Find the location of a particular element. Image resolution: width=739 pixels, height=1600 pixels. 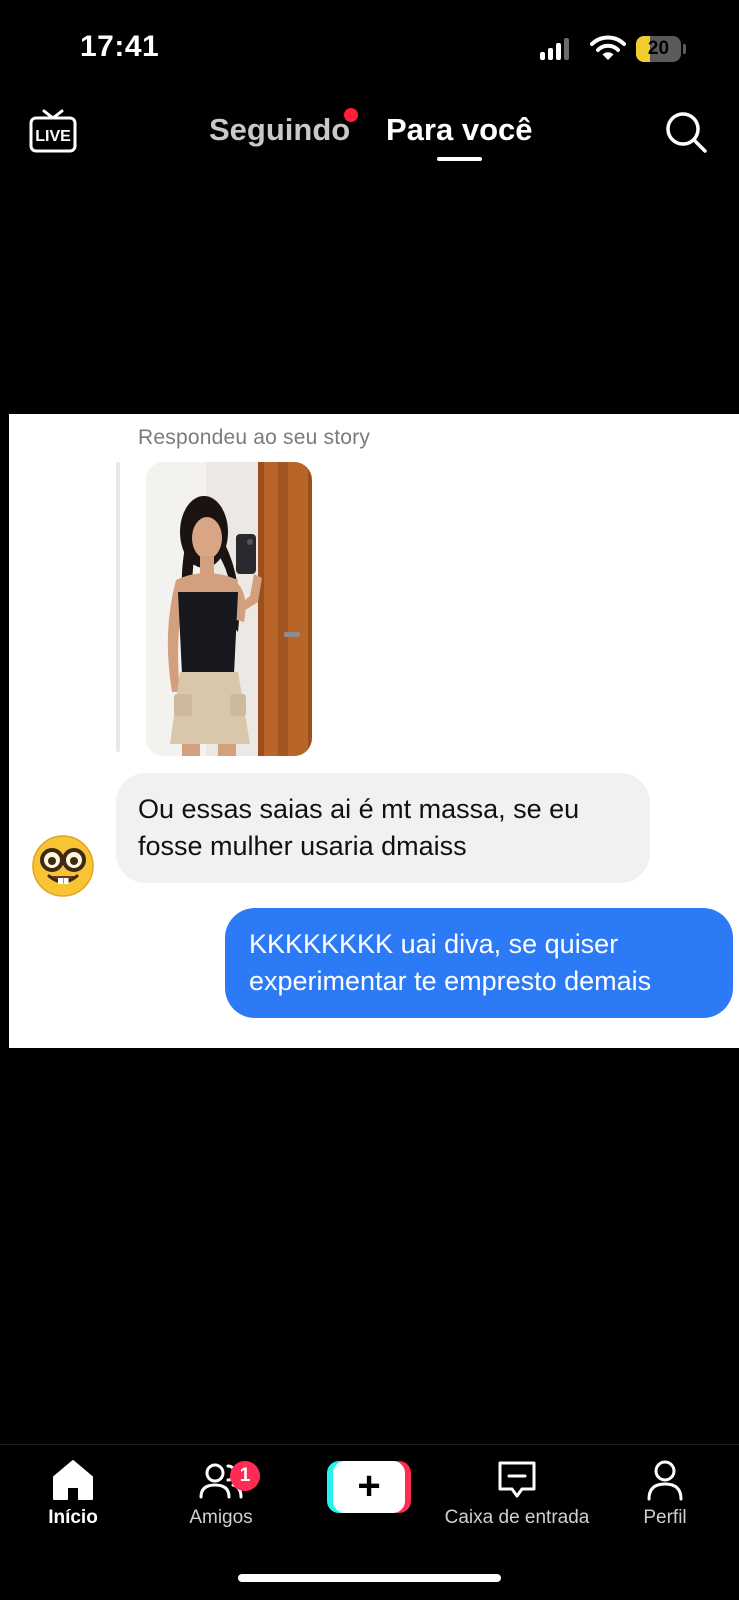

notification-dot is located at coordinates (351, 115).